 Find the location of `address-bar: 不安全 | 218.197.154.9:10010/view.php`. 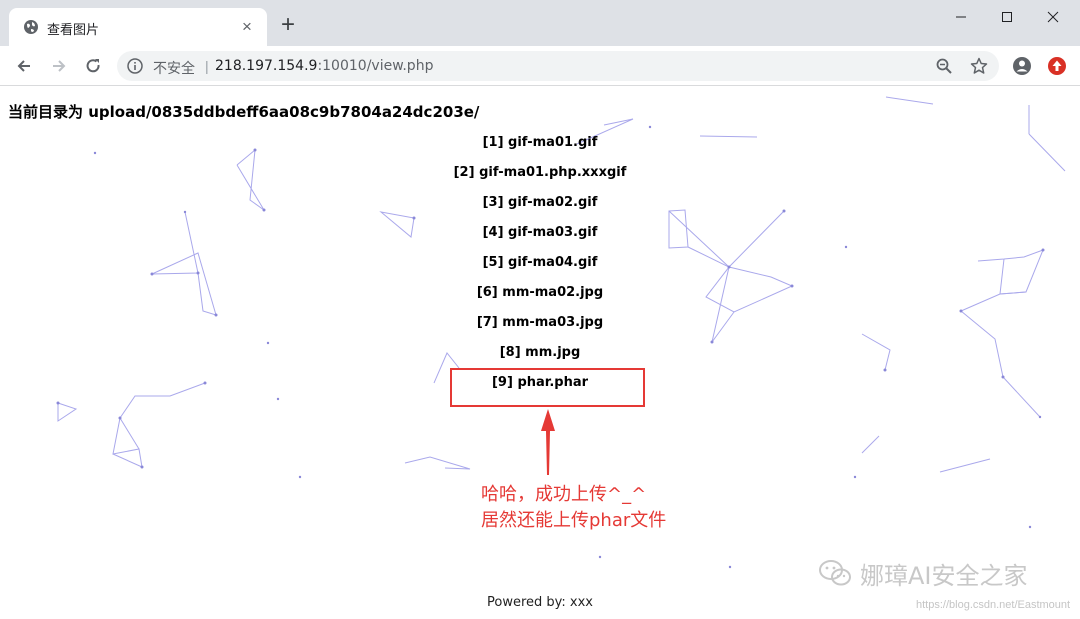

address-bar: 不安全 | 218.197.154.9:10010/view.php is located at coordinates (558, 66).